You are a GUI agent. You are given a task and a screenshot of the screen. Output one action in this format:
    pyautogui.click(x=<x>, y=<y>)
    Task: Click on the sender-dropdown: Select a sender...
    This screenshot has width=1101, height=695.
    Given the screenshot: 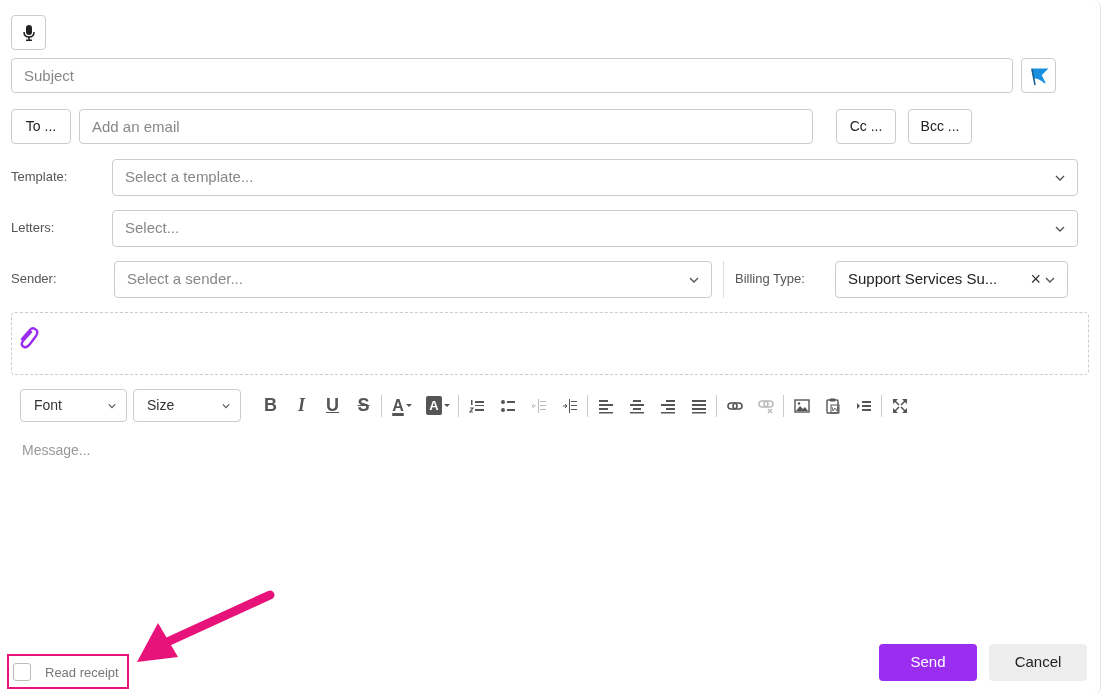 What is the action you would take?
    pyautogui.click(x=413, y=279)
    